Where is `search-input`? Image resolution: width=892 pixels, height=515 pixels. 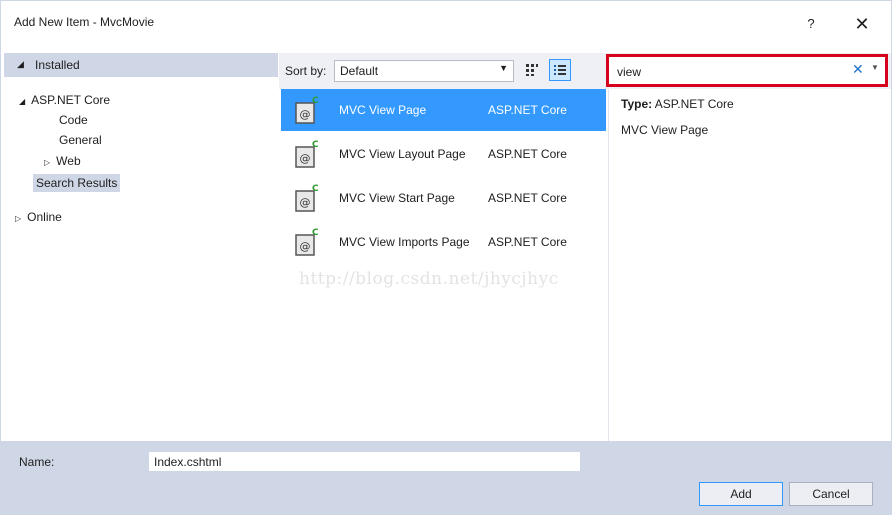
search-input is located at coordinates (727, 72).